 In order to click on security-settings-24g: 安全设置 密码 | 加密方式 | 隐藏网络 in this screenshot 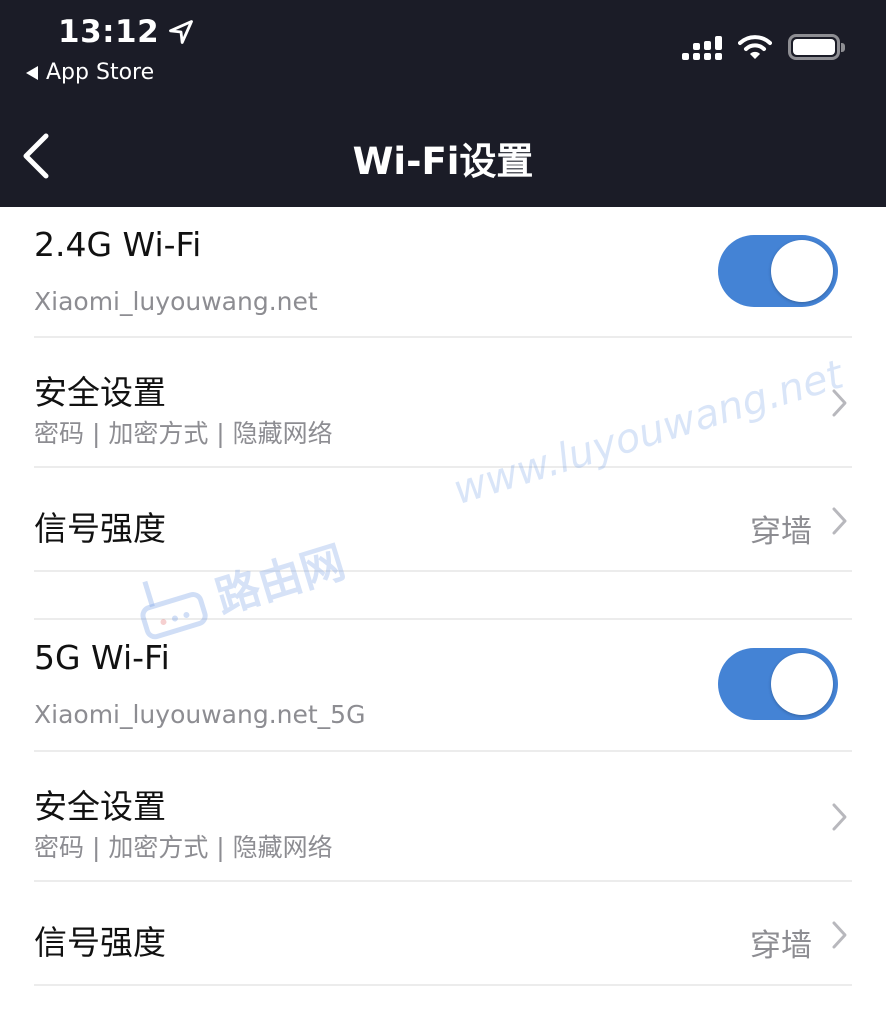, I will do `click(443, 403)`.